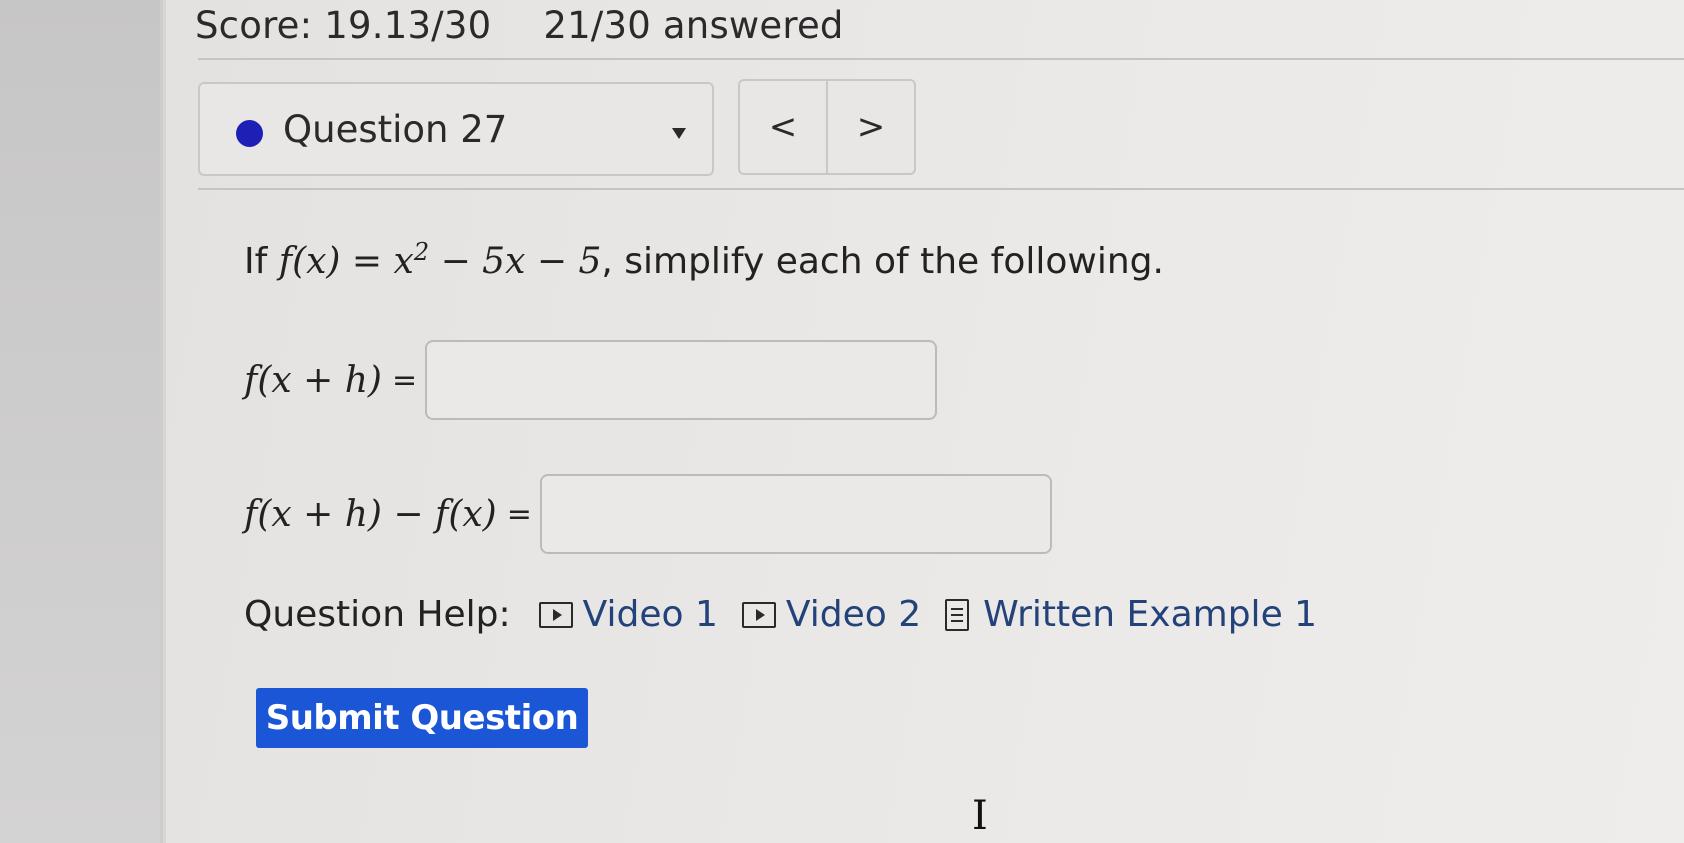 Image resolution: width=1684 pixels, height=843 pixels. What do you see at coordinates (343, 25) in the screenshot?
I see `score-text: Score: 19.13/30` at bounding box center [343, 25].